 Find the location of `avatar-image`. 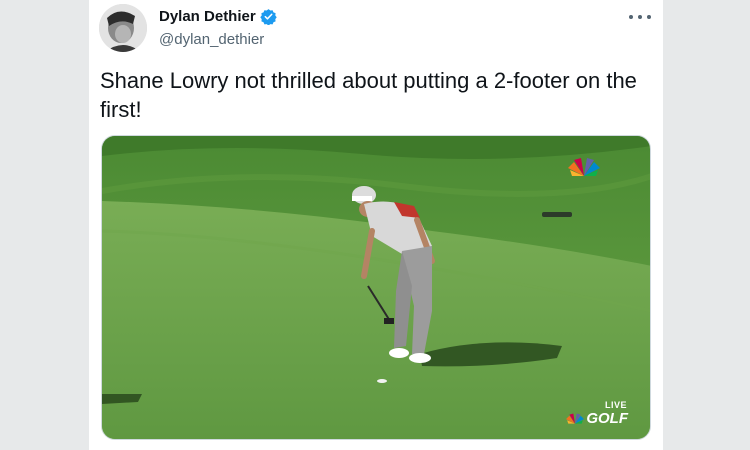

avatar-image is located at coordinates (123, 28).